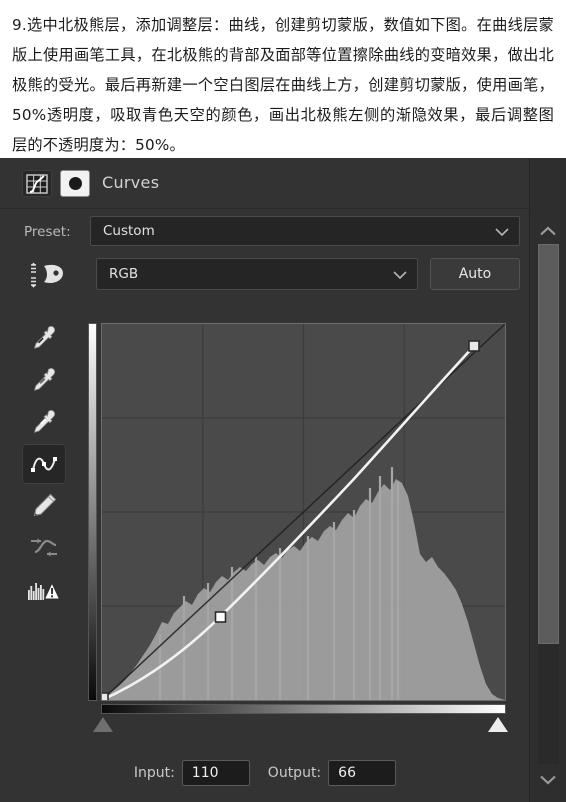 The height and width of the screenshot is (802, 566). Describe the element at coordinates (265, 773) in the screenshot. I see `input-output-row: Input: 110 Output: 66` at that location.